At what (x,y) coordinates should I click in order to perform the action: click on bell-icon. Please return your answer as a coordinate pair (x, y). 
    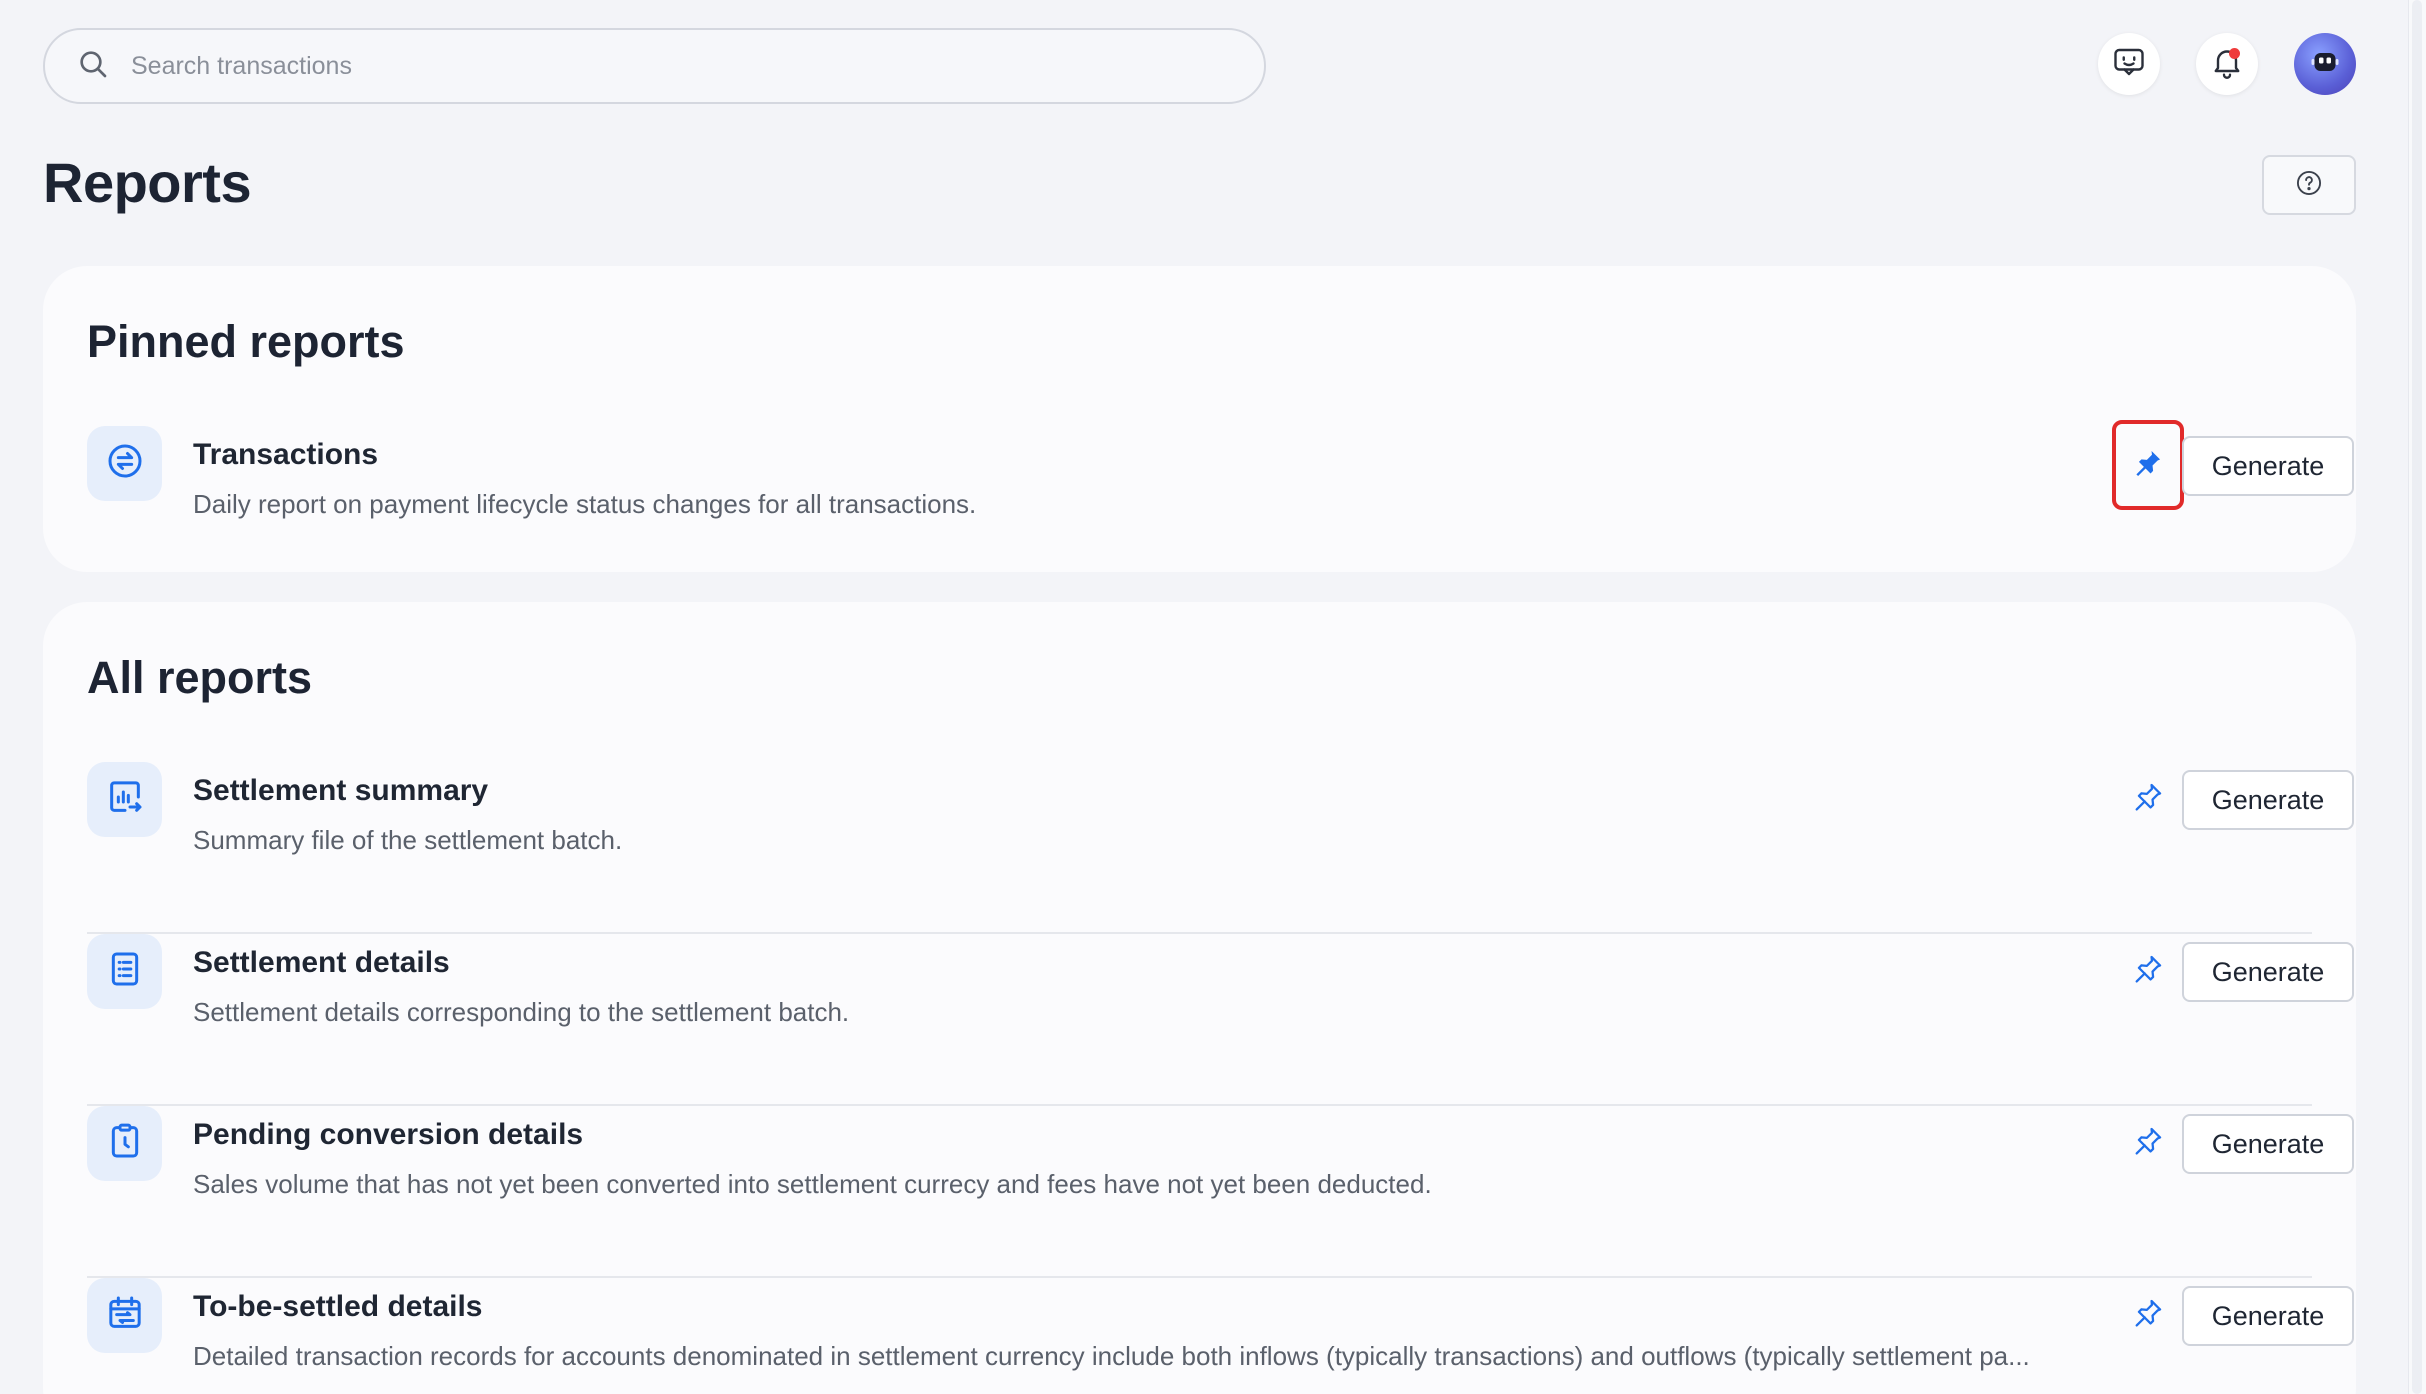
    Looking at the image, I should click on (2227, 64).